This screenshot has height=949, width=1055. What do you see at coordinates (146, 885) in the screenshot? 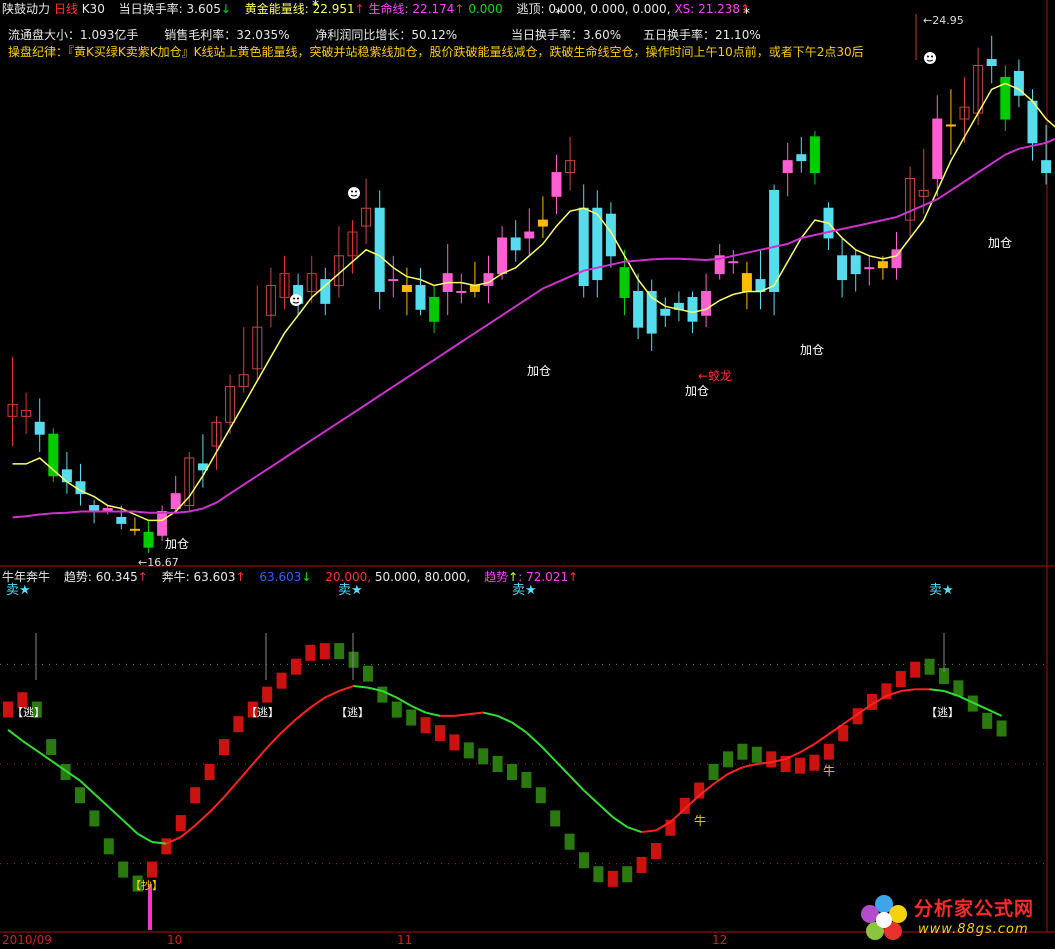
I see `buy-label: 【抄】` at bounding box center [146, 885].